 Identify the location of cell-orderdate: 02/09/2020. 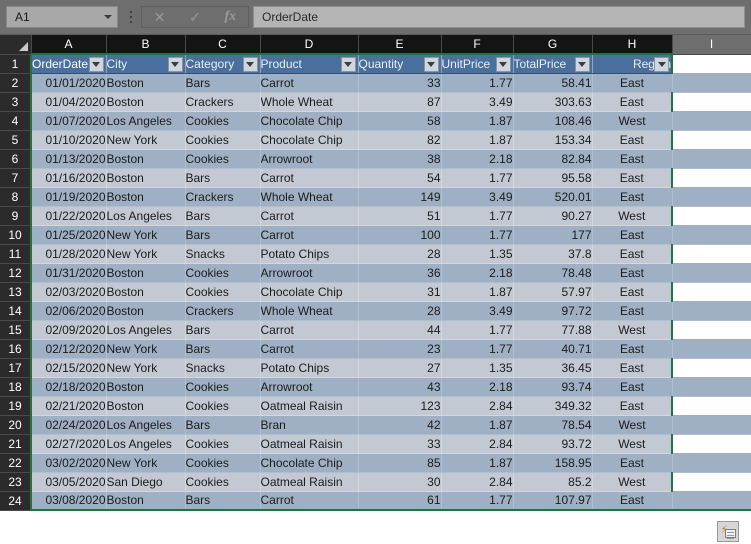
(68, 330).